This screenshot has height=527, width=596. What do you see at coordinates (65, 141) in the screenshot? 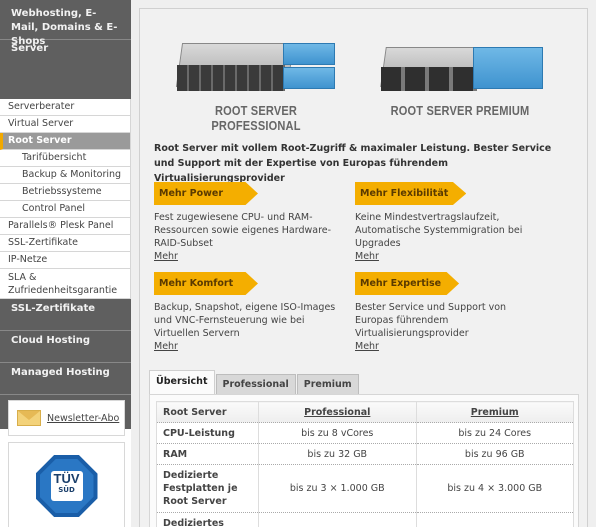
I see `sidebar-item-root-server: Root Server` at bounding box center [65, 141].